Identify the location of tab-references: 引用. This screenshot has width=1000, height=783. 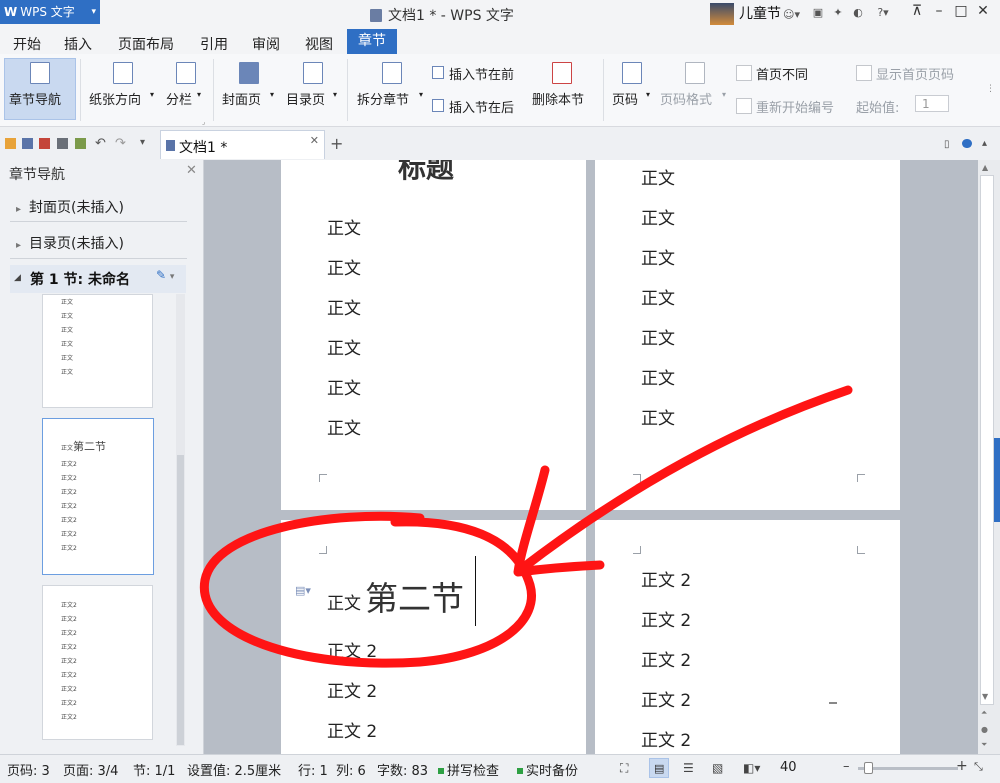
(214, 44).